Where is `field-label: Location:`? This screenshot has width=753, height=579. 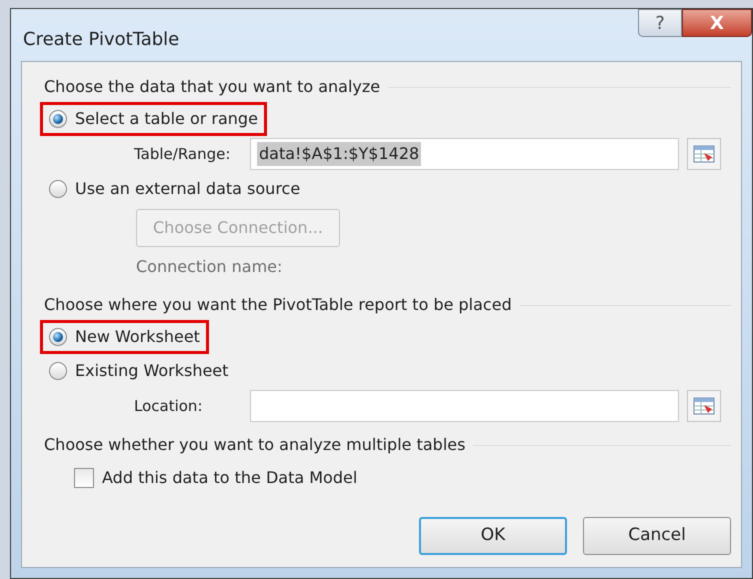 field-label: Location: is located at coordinates (169, 406).